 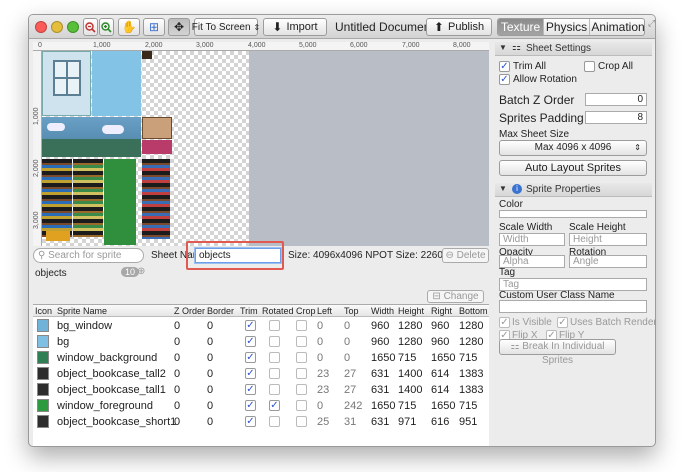 What do you see at coordinates (324, 311) in the screenshot?
I see `col-left: Left` at bounding box center [324, 311].